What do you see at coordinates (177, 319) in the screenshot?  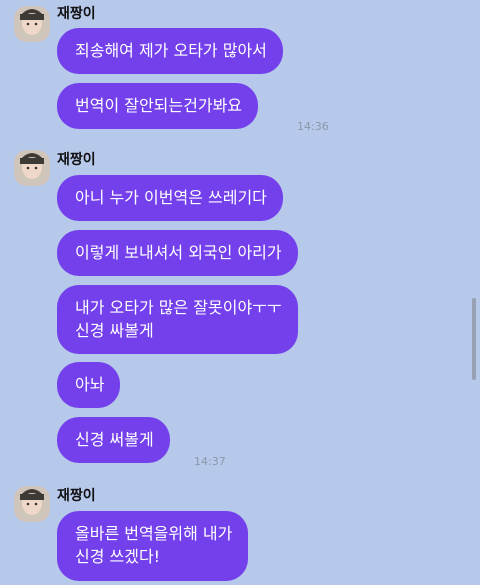 I see `message-bubble: 내가 오타가 많은 잘못이야ㅜㅜ 신경 싸볼게` at bounding box center [177, 319].